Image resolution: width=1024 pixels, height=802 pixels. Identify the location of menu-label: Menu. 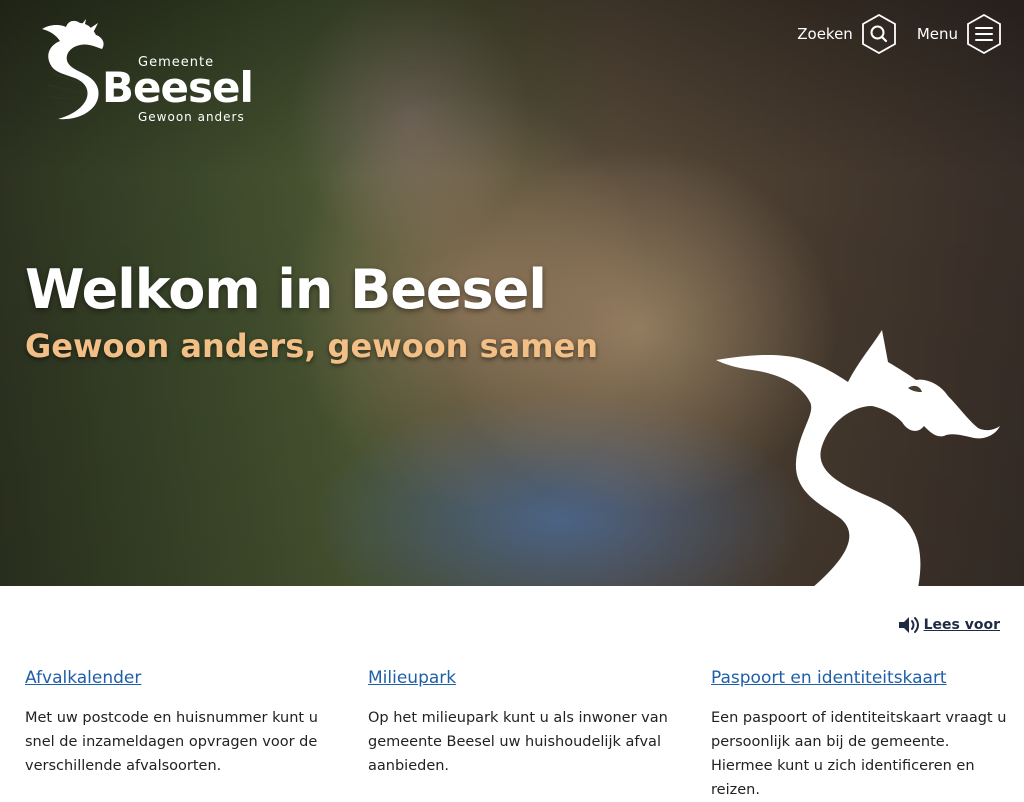
(937, 34).